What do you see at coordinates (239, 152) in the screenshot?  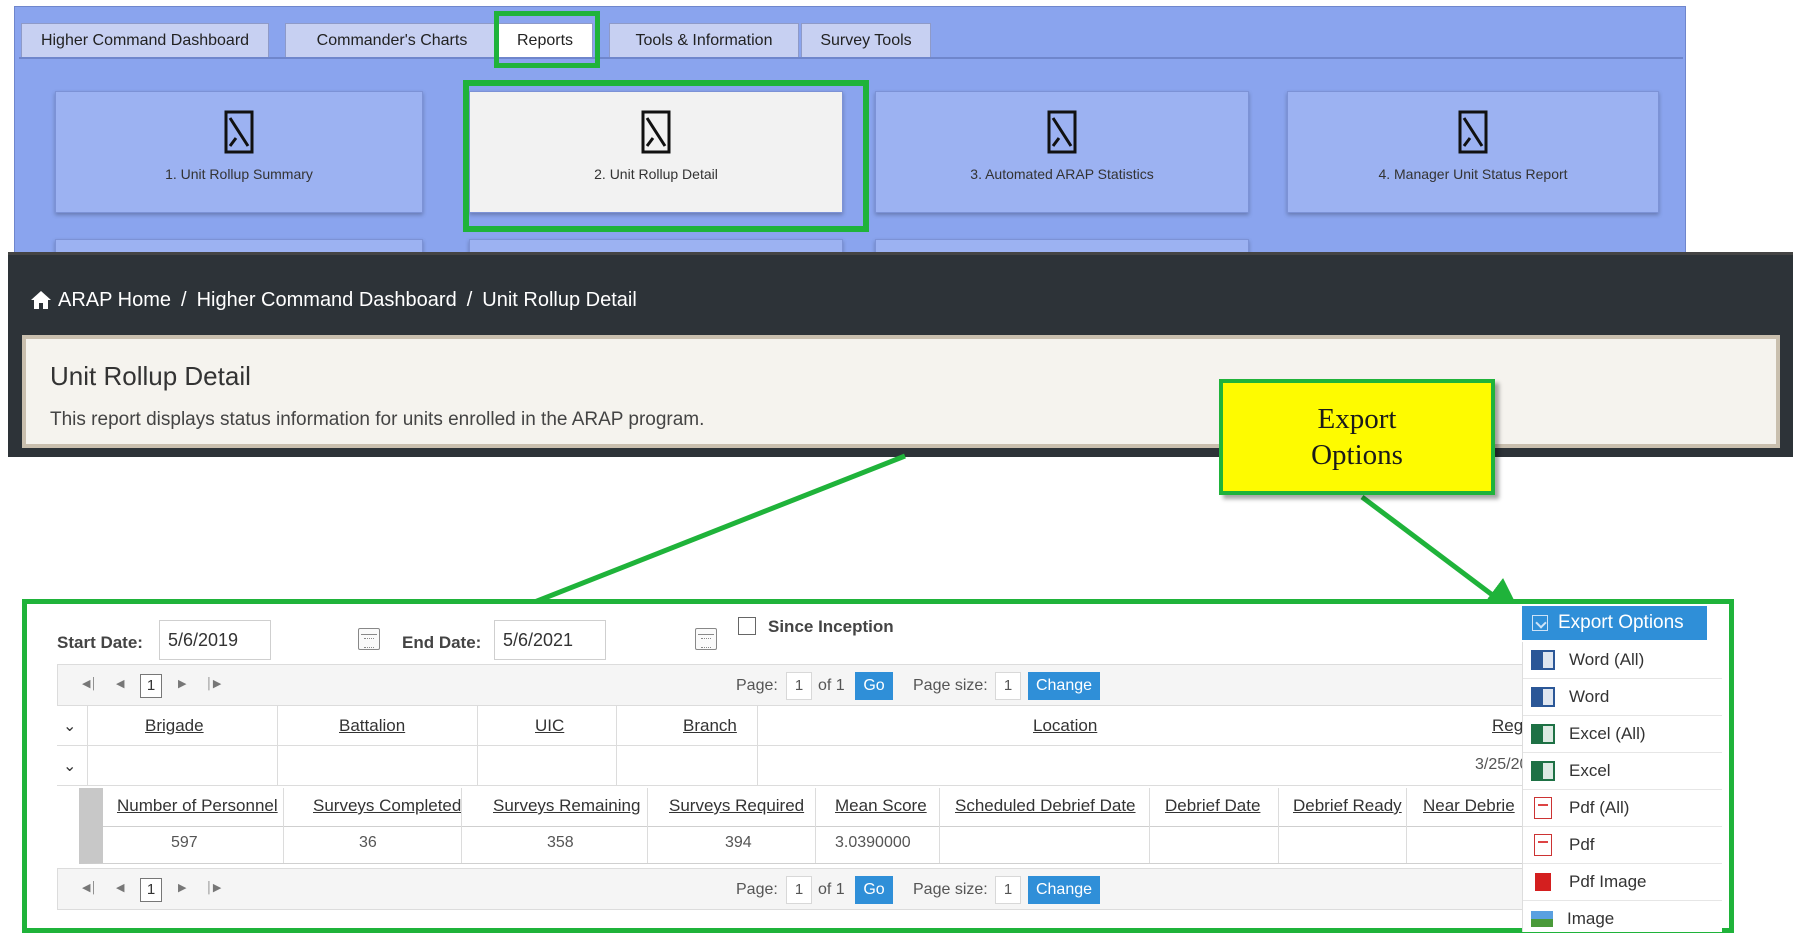 I see `report-tile-unit-rollup-summary: 1. Unit Rollup Summary` at bounding box center [239, 152].